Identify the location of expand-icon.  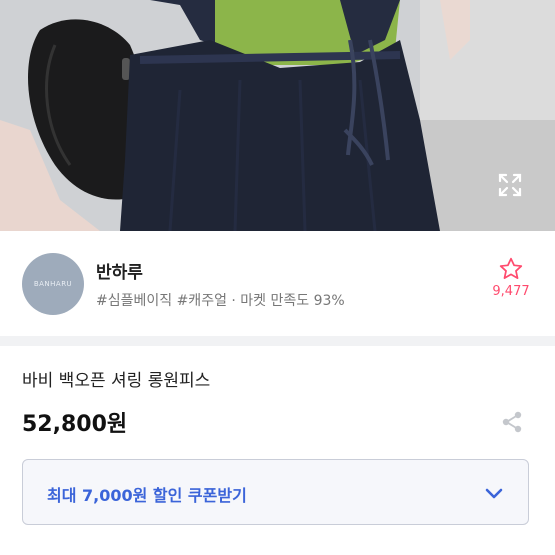
(510, 185).